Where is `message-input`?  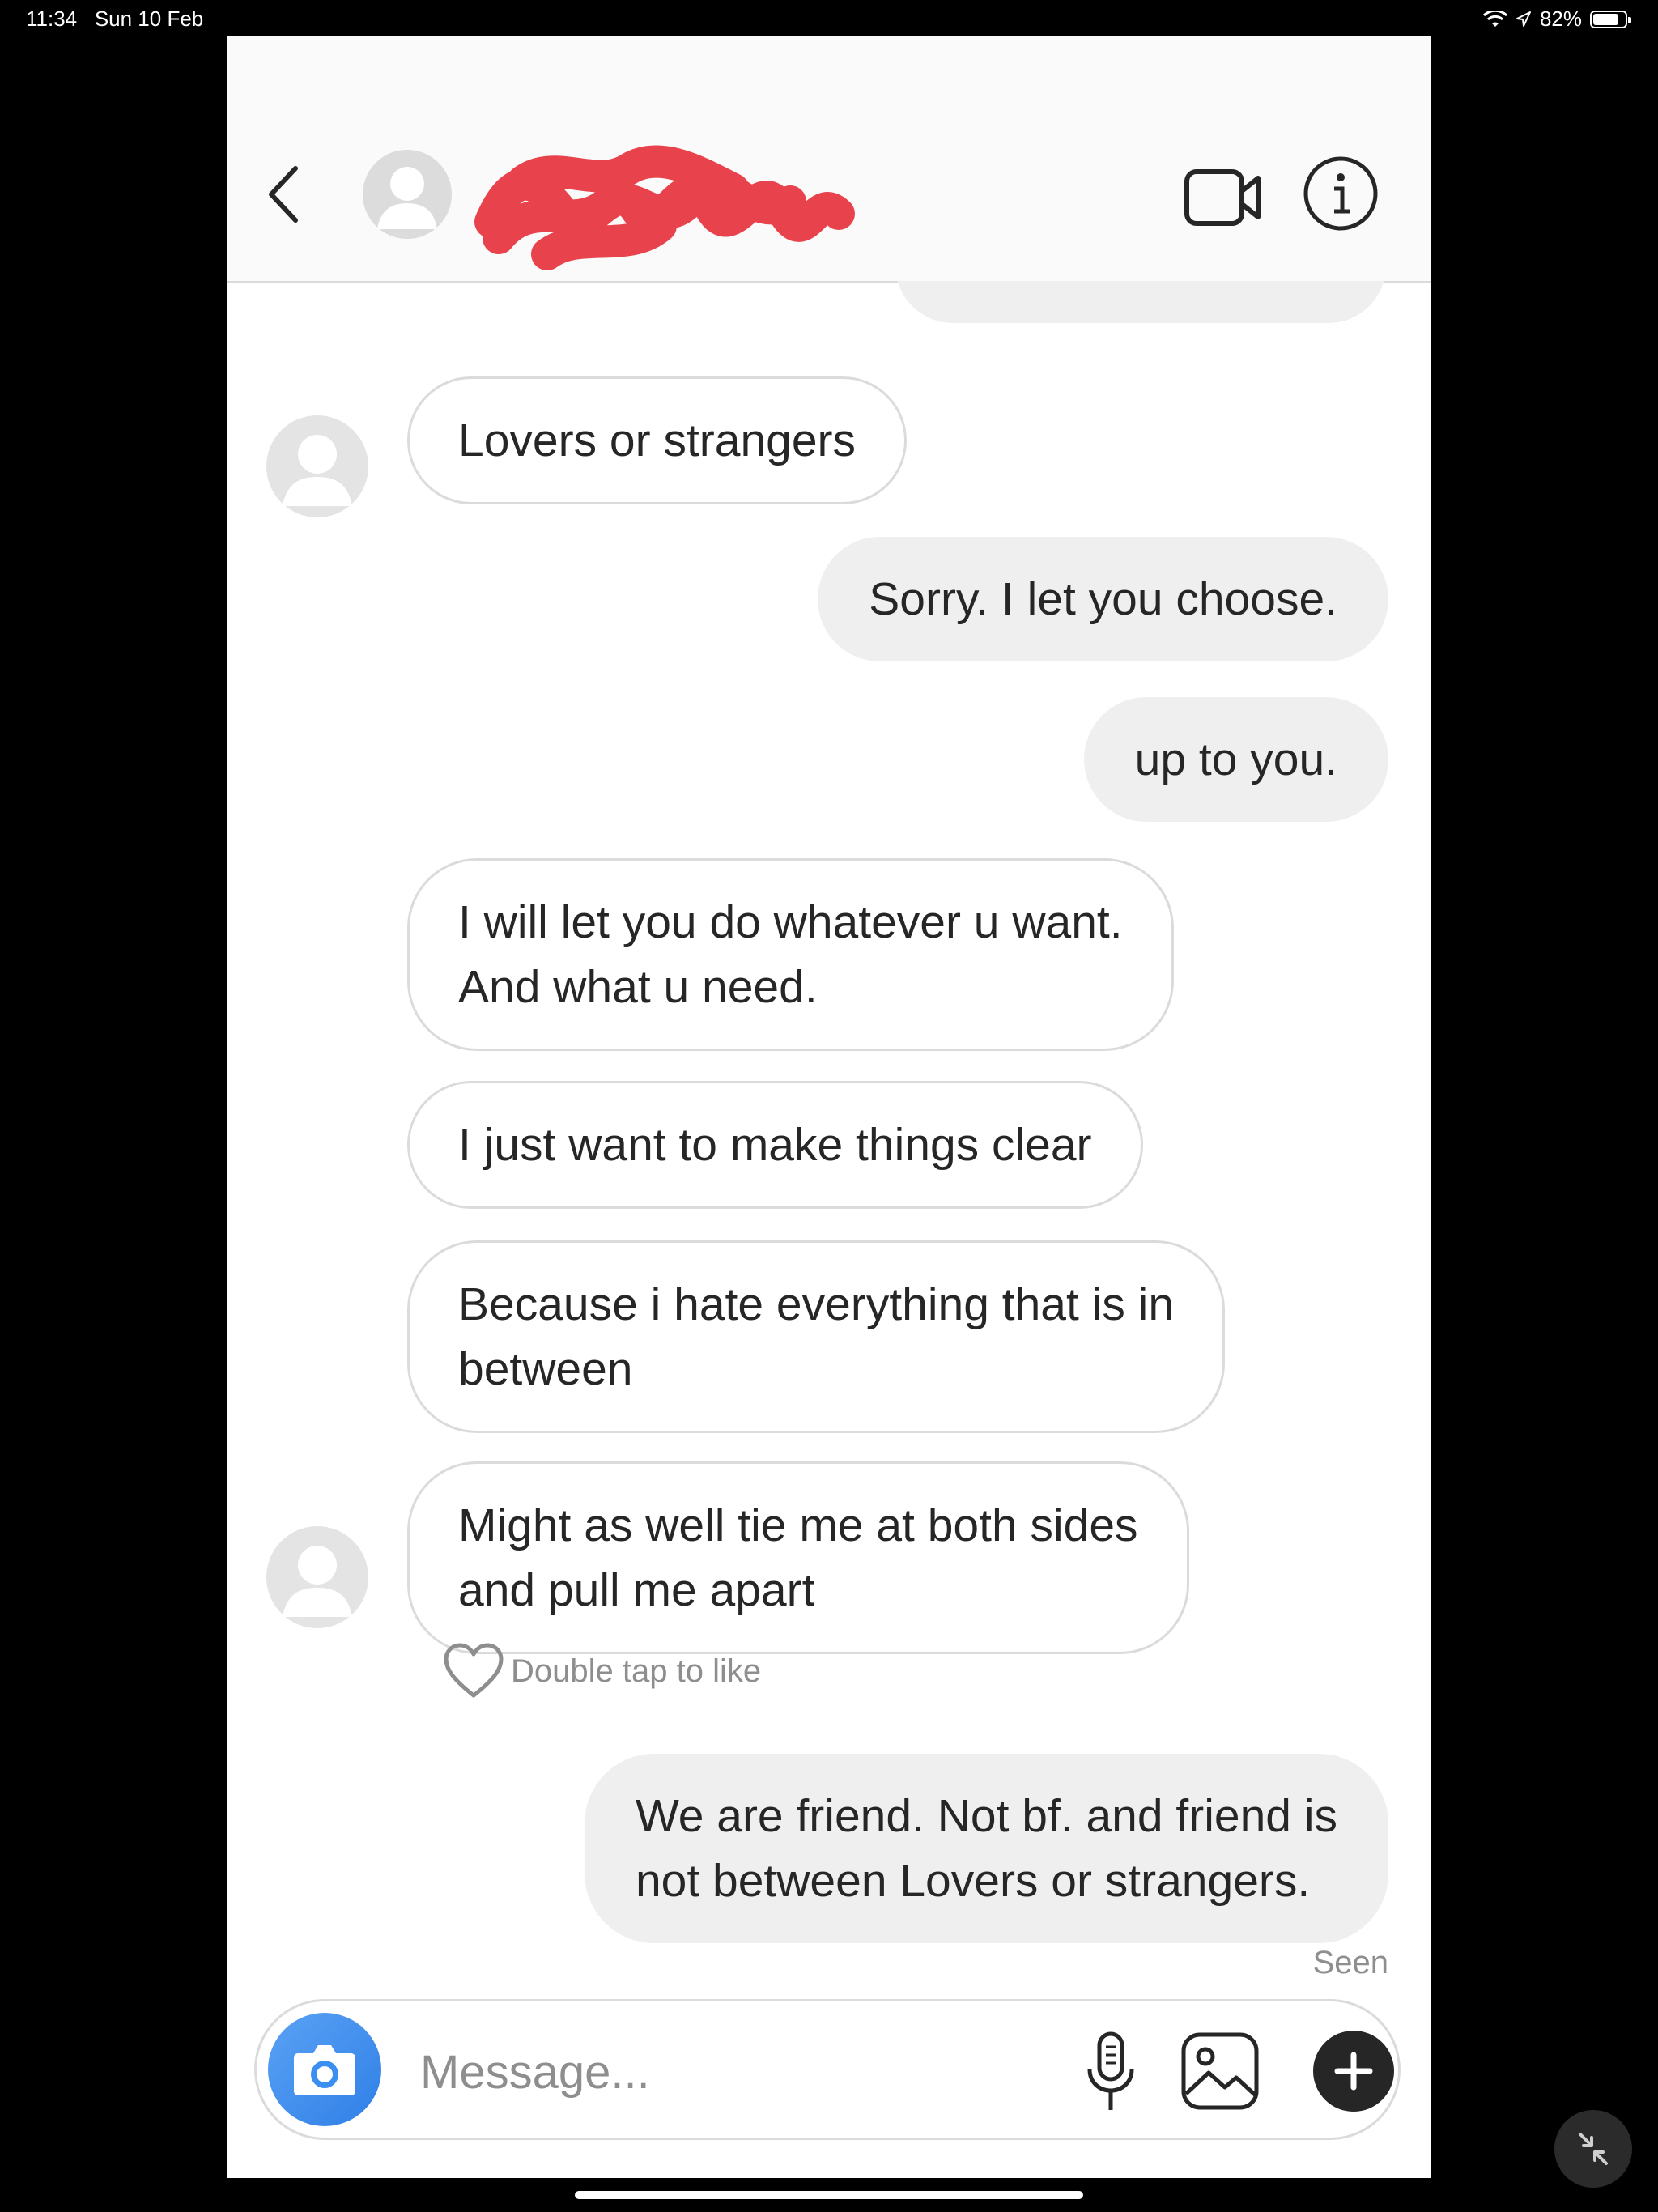 message-input is located at coordinates (712, 2072).